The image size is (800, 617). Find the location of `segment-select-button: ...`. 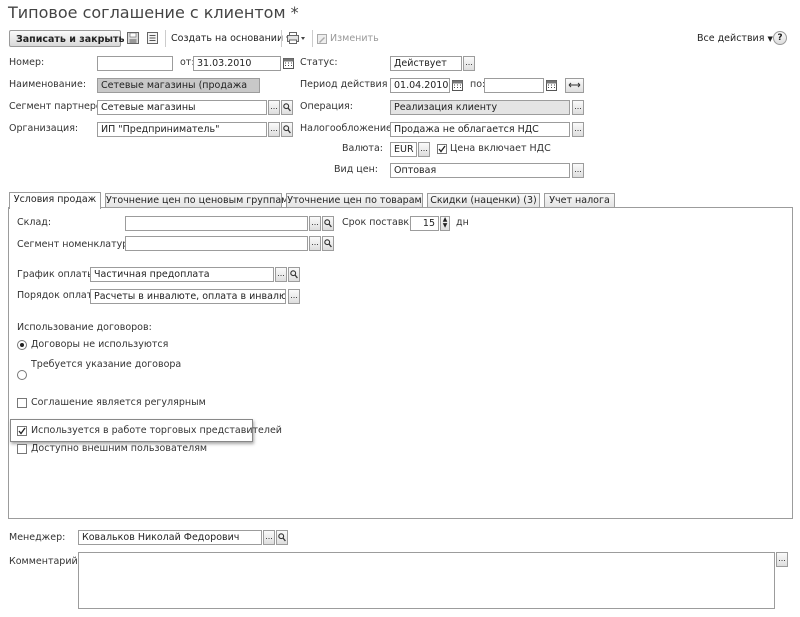

segment-select-button: ... is located at coordinates (274, 107).